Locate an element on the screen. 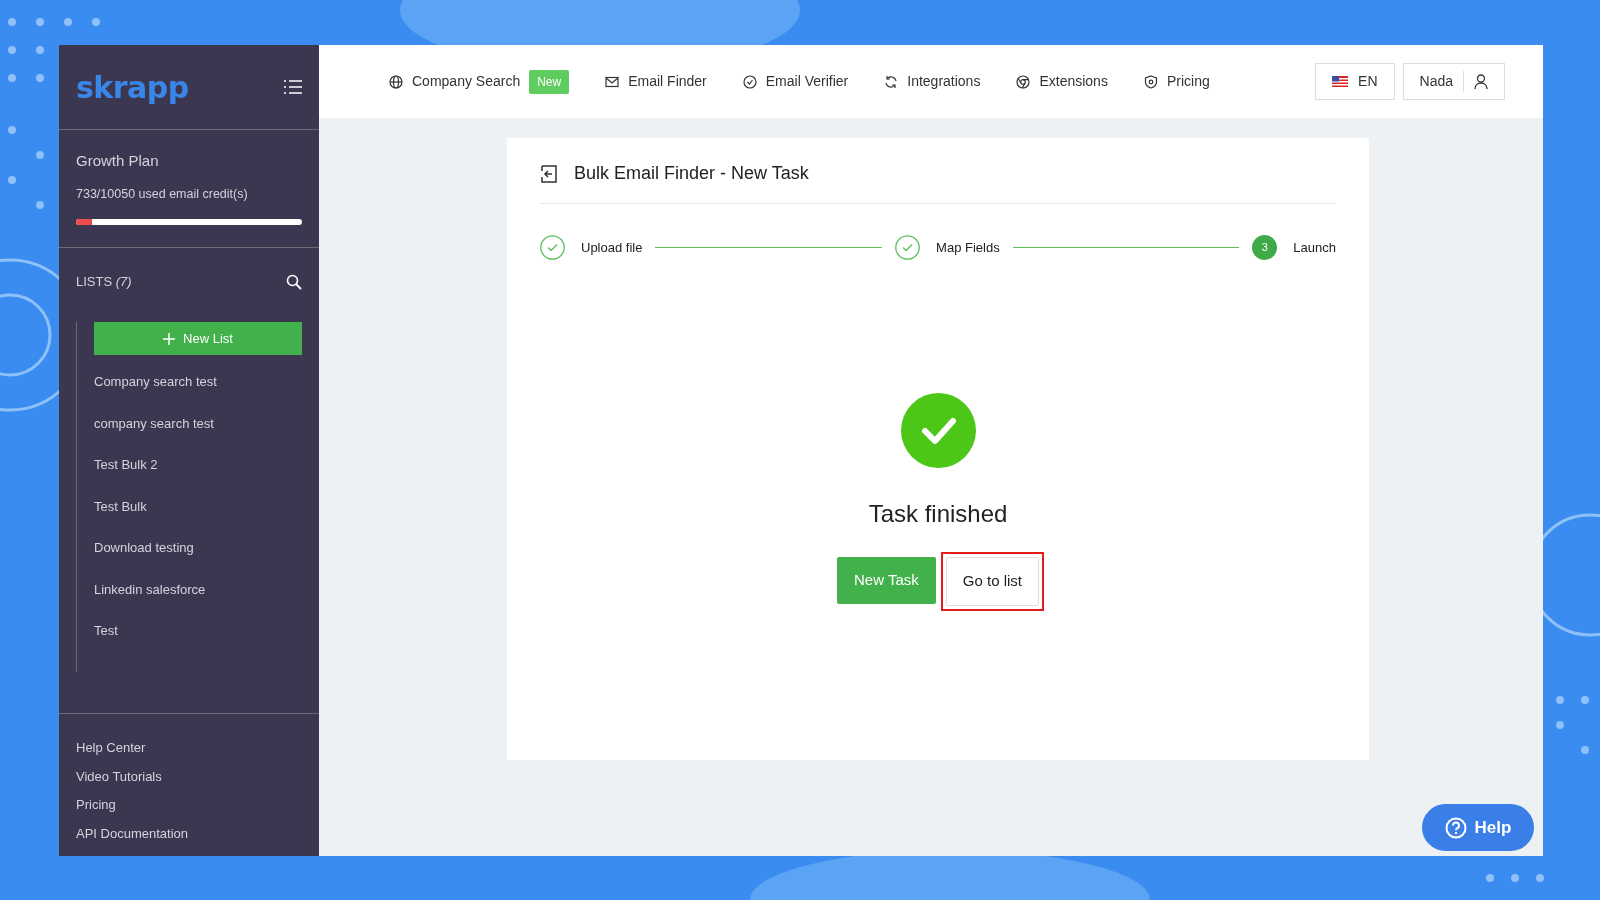 This screenshot has height=900, width=1600. list-item: Download testing is located at coordinates (189, 548).